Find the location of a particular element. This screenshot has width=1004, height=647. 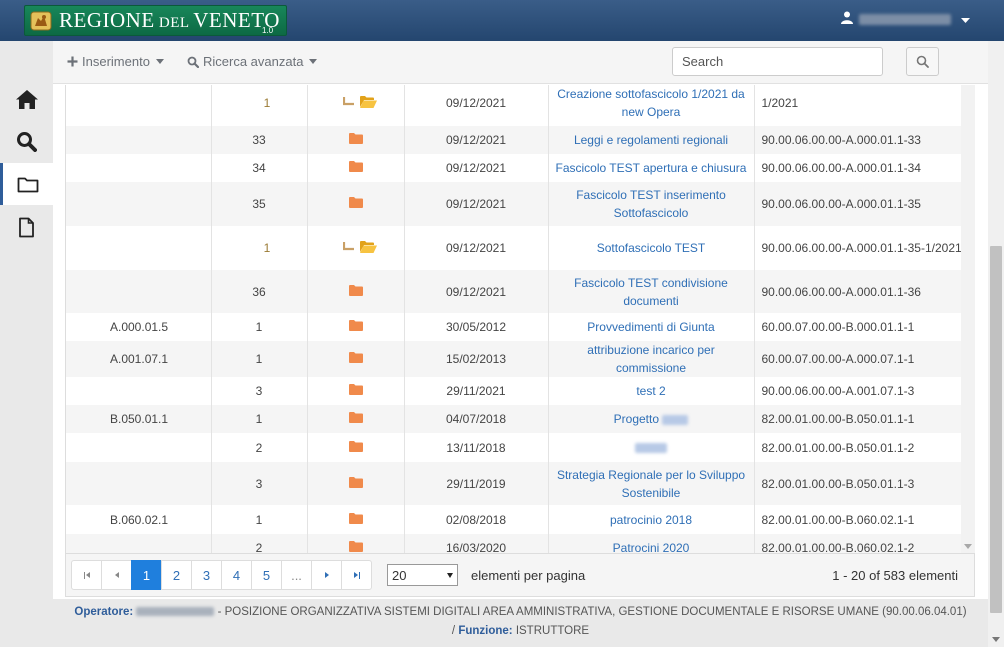

sidebar-item-search is located at coordinates (26, 141).